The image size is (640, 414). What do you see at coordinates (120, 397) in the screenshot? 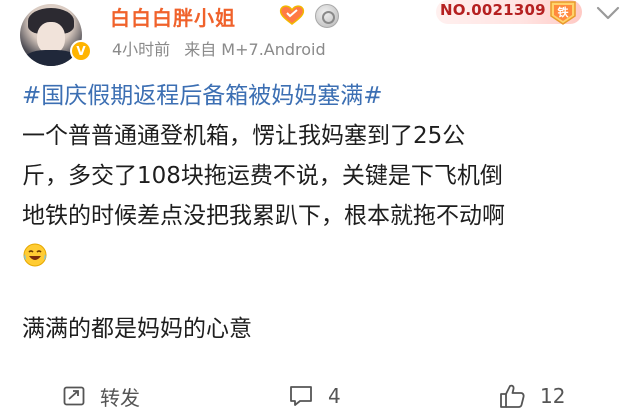
I see `repost-label: 转发` at bounding box center [120, 397].